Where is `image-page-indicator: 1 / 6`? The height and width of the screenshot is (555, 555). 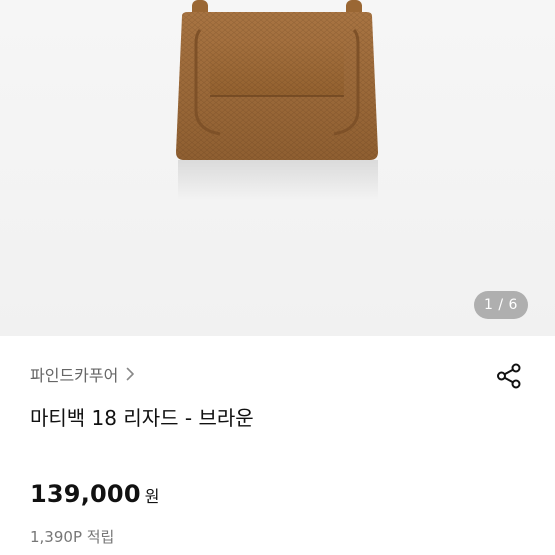
image-page-indicator: 1 / 6 is located at coordinates (501, 305).